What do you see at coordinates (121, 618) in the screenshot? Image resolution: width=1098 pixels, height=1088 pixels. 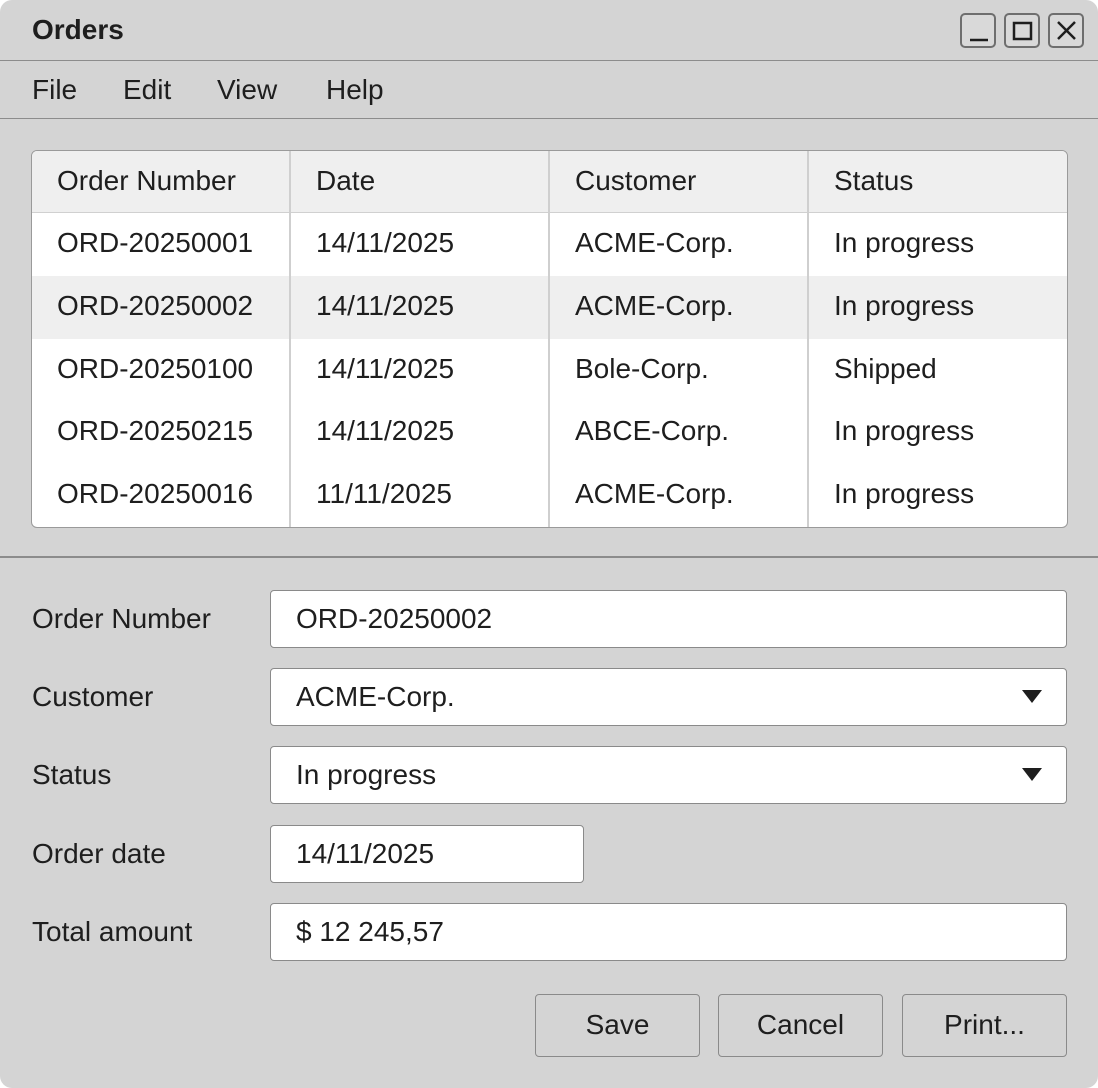 I see `order-number-label: Order Number` at bounding box center [121, 618].